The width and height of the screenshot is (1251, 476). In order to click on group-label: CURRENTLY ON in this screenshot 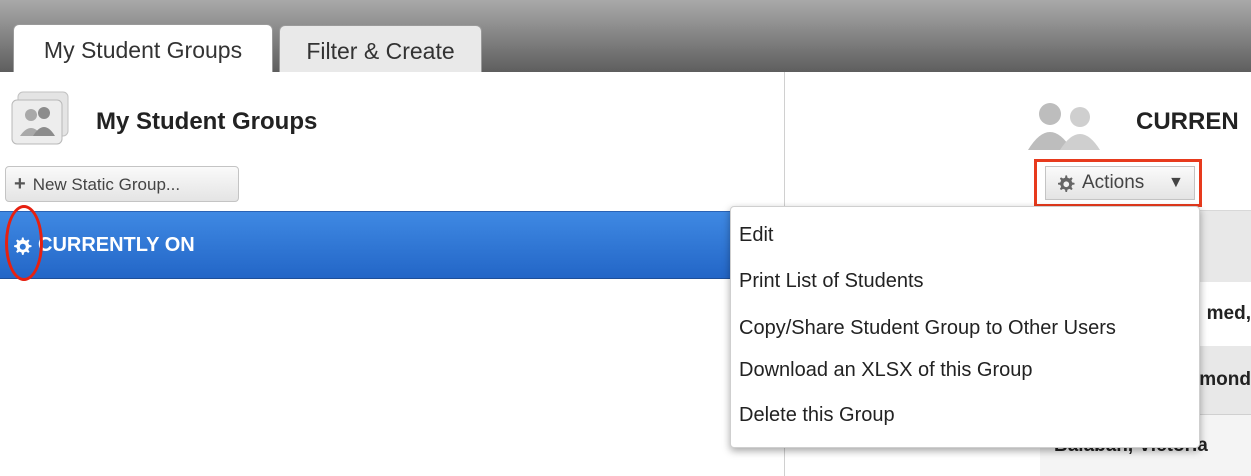, I will do `click(116, 245)`.